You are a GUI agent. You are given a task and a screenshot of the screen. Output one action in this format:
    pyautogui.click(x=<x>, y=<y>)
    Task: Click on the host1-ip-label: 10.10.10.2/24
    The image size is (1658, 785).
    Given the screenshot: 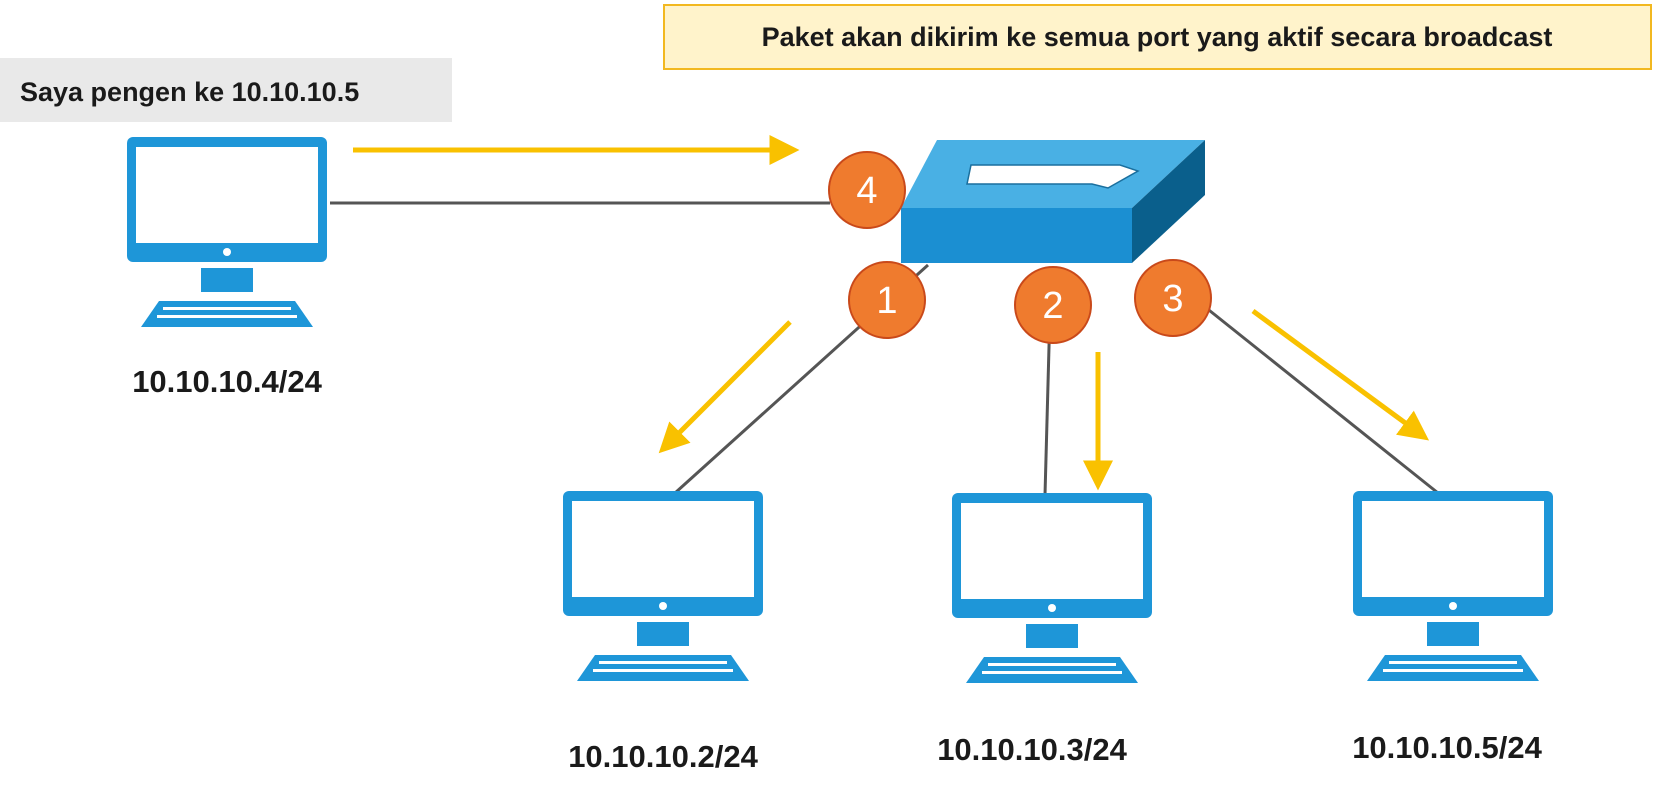 What is the action you would take?
    pyautogui.click(x=663, y=756)
    